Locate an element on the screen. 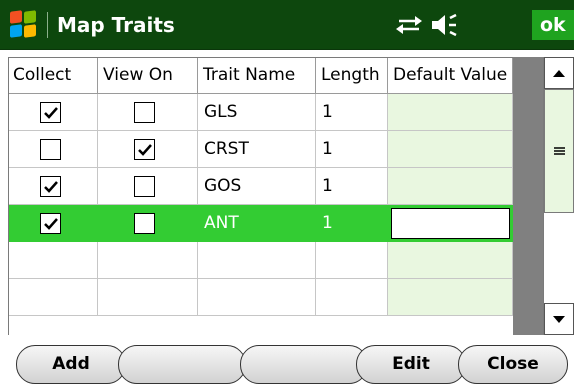 The height and width of the screenshot is (389, 574). table-row: GLS 1 is located at coordinates (260, 112).